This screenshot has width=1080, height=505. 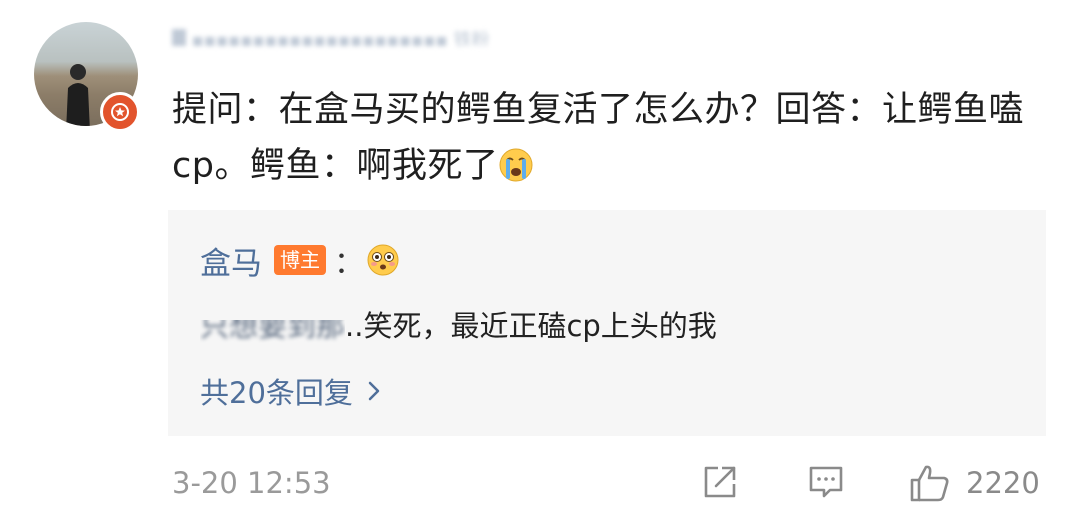 What do you see at coordinates (78, 95) in the screenshot?
I see `avatar-silhouette` at bounding box center [78, 95].